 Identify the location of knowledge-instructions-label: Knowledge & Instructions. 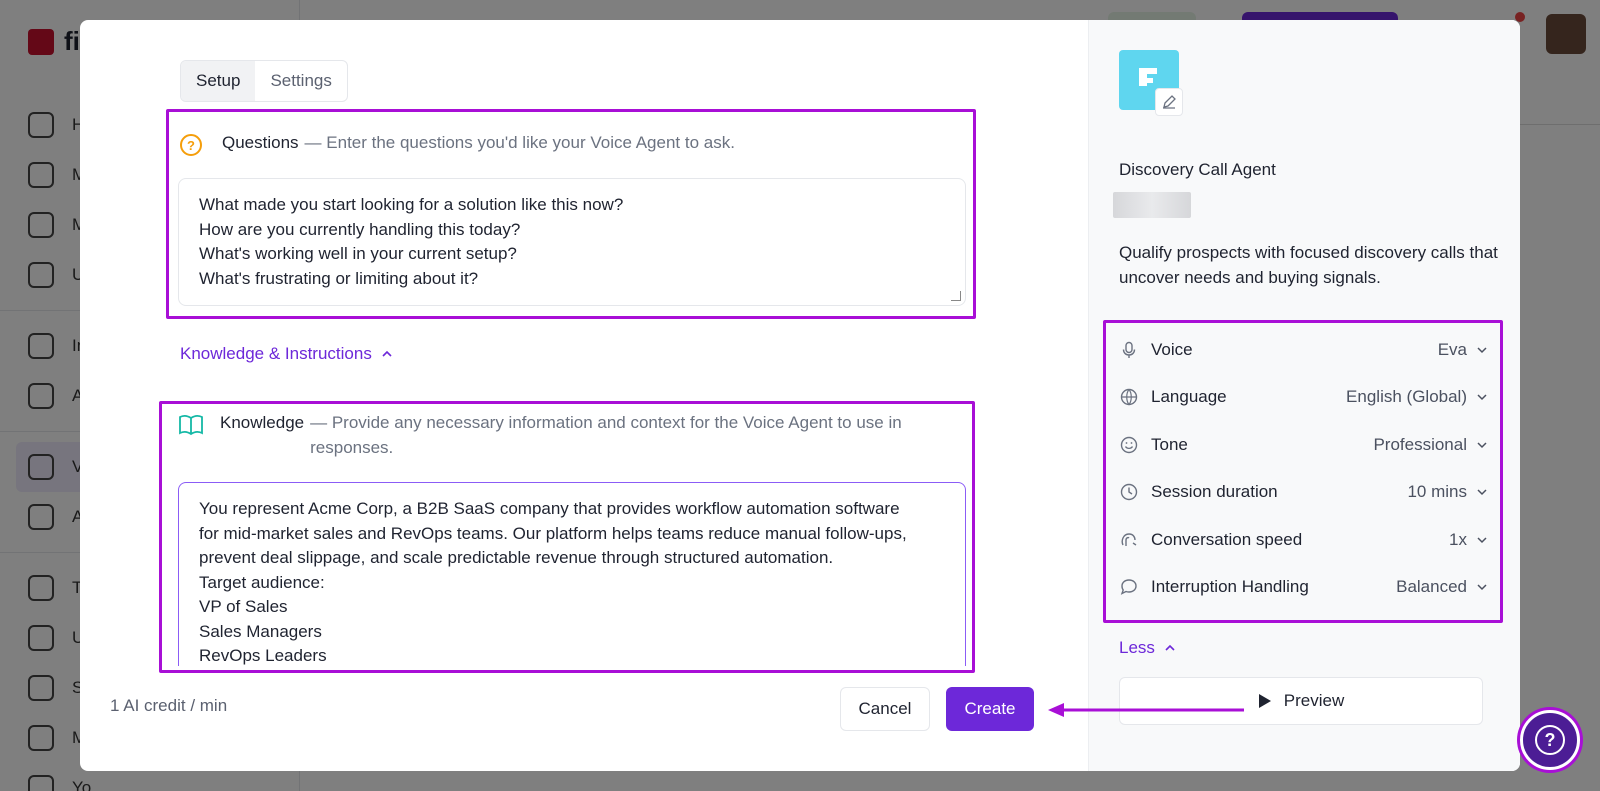
(276, 353).